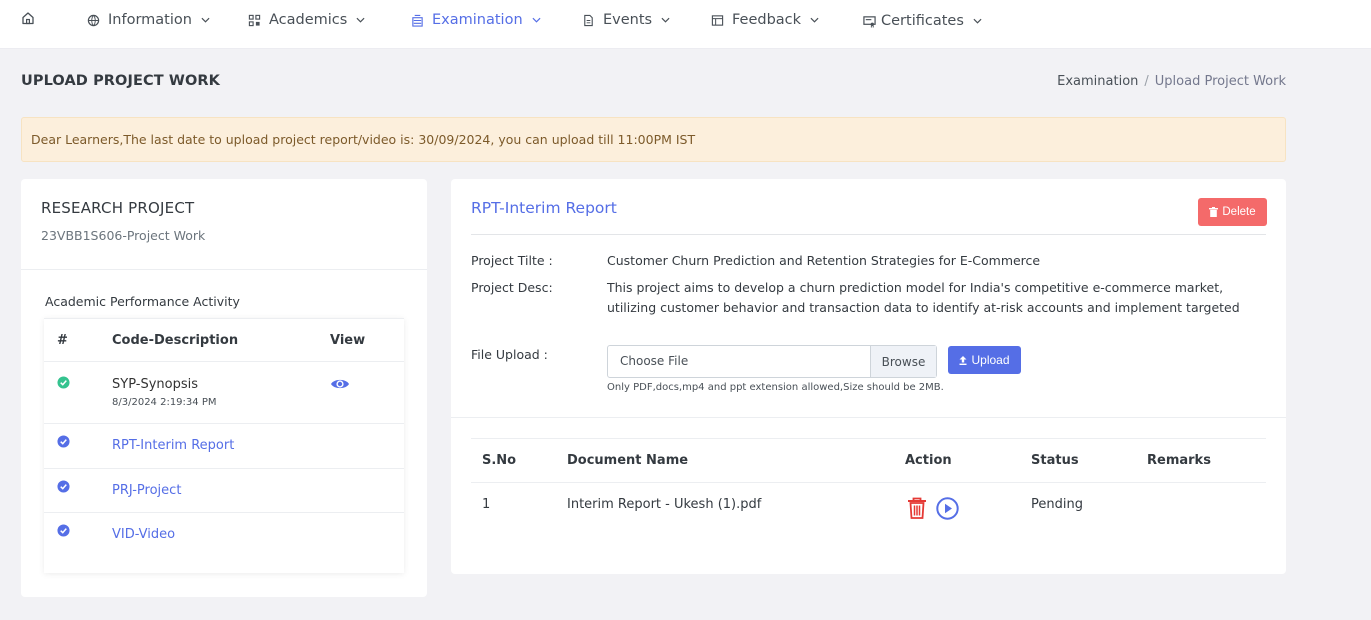  Describe the element at coordinates (928, 460) in the screenshot. I see `col-action: Action` at that location.